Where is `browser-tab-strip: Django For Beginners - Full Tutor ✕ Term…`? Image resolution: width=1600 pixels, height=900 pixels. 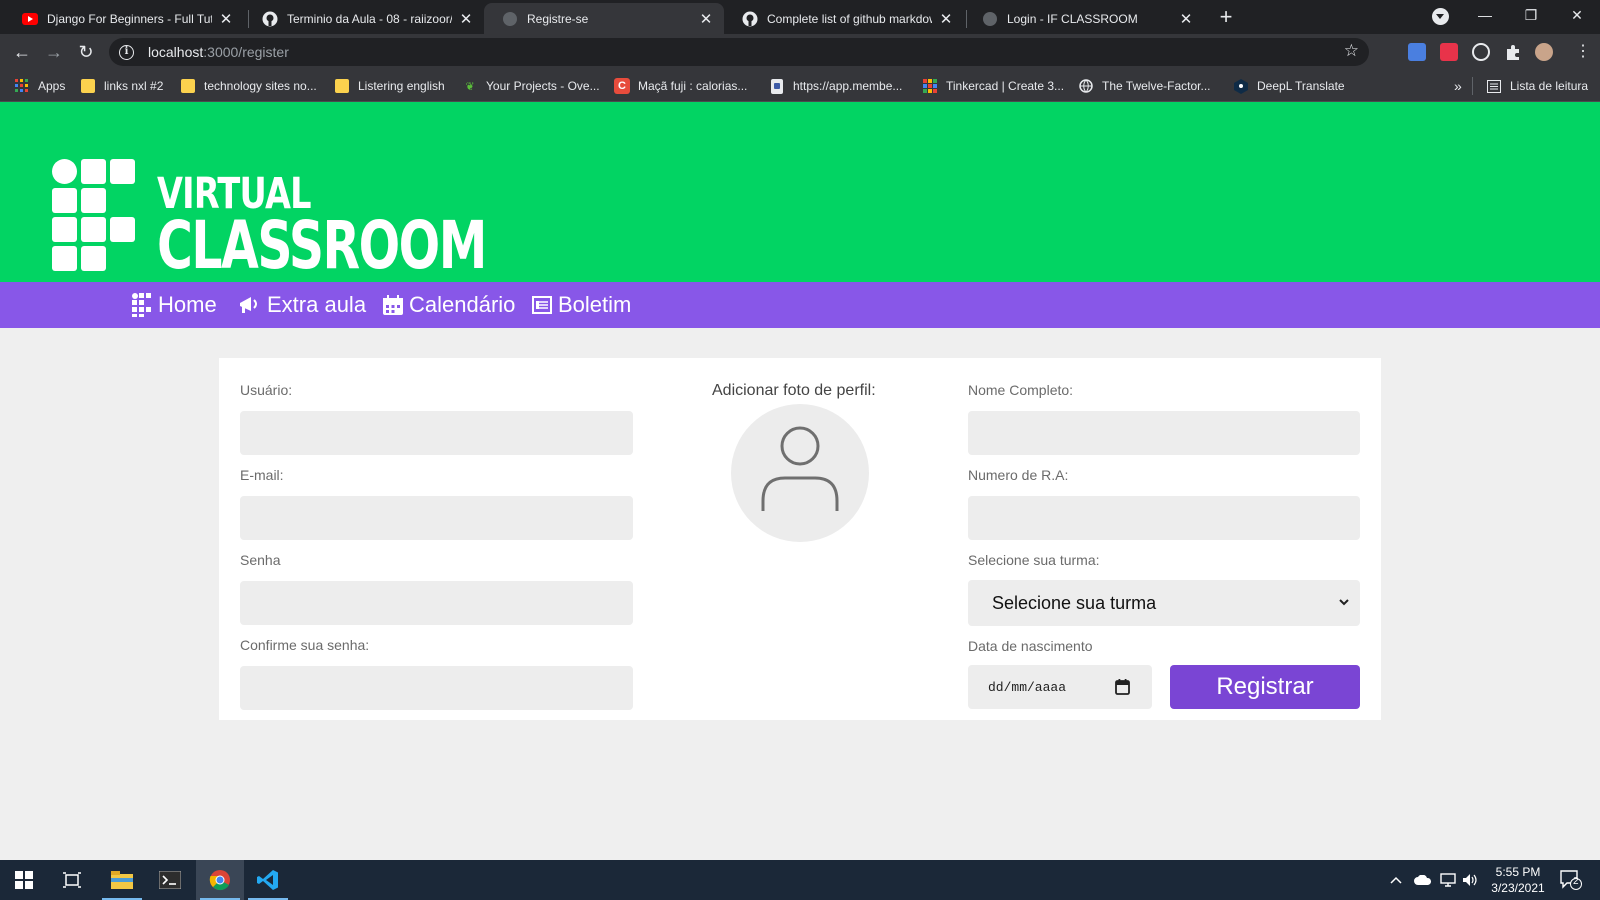
browser-tab-strip: Django For Beginners - Full Tutor ✕ Term… is located at coordinates (800, 17).